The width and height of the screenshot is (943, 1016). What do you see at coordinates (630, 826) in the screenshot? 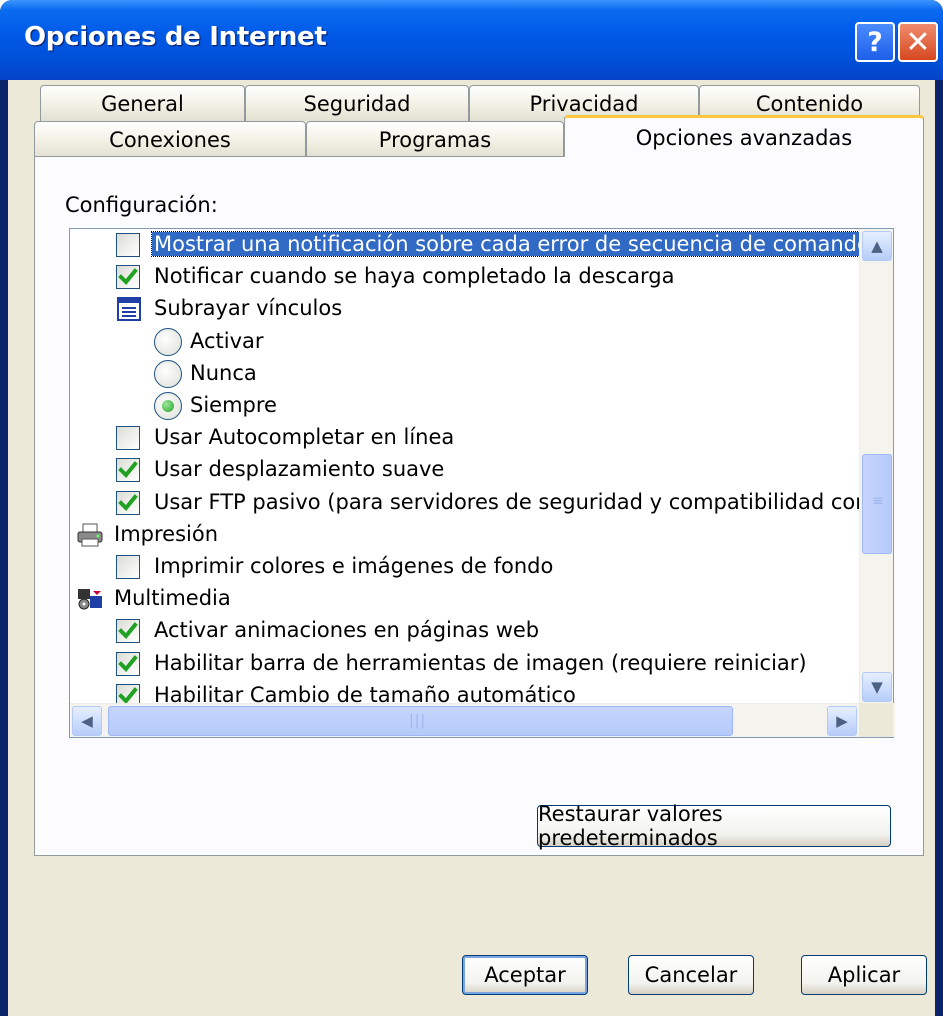
I see `restore-defaults-label: Restaurar valores predeterminados` at bounding box center [630, 826].